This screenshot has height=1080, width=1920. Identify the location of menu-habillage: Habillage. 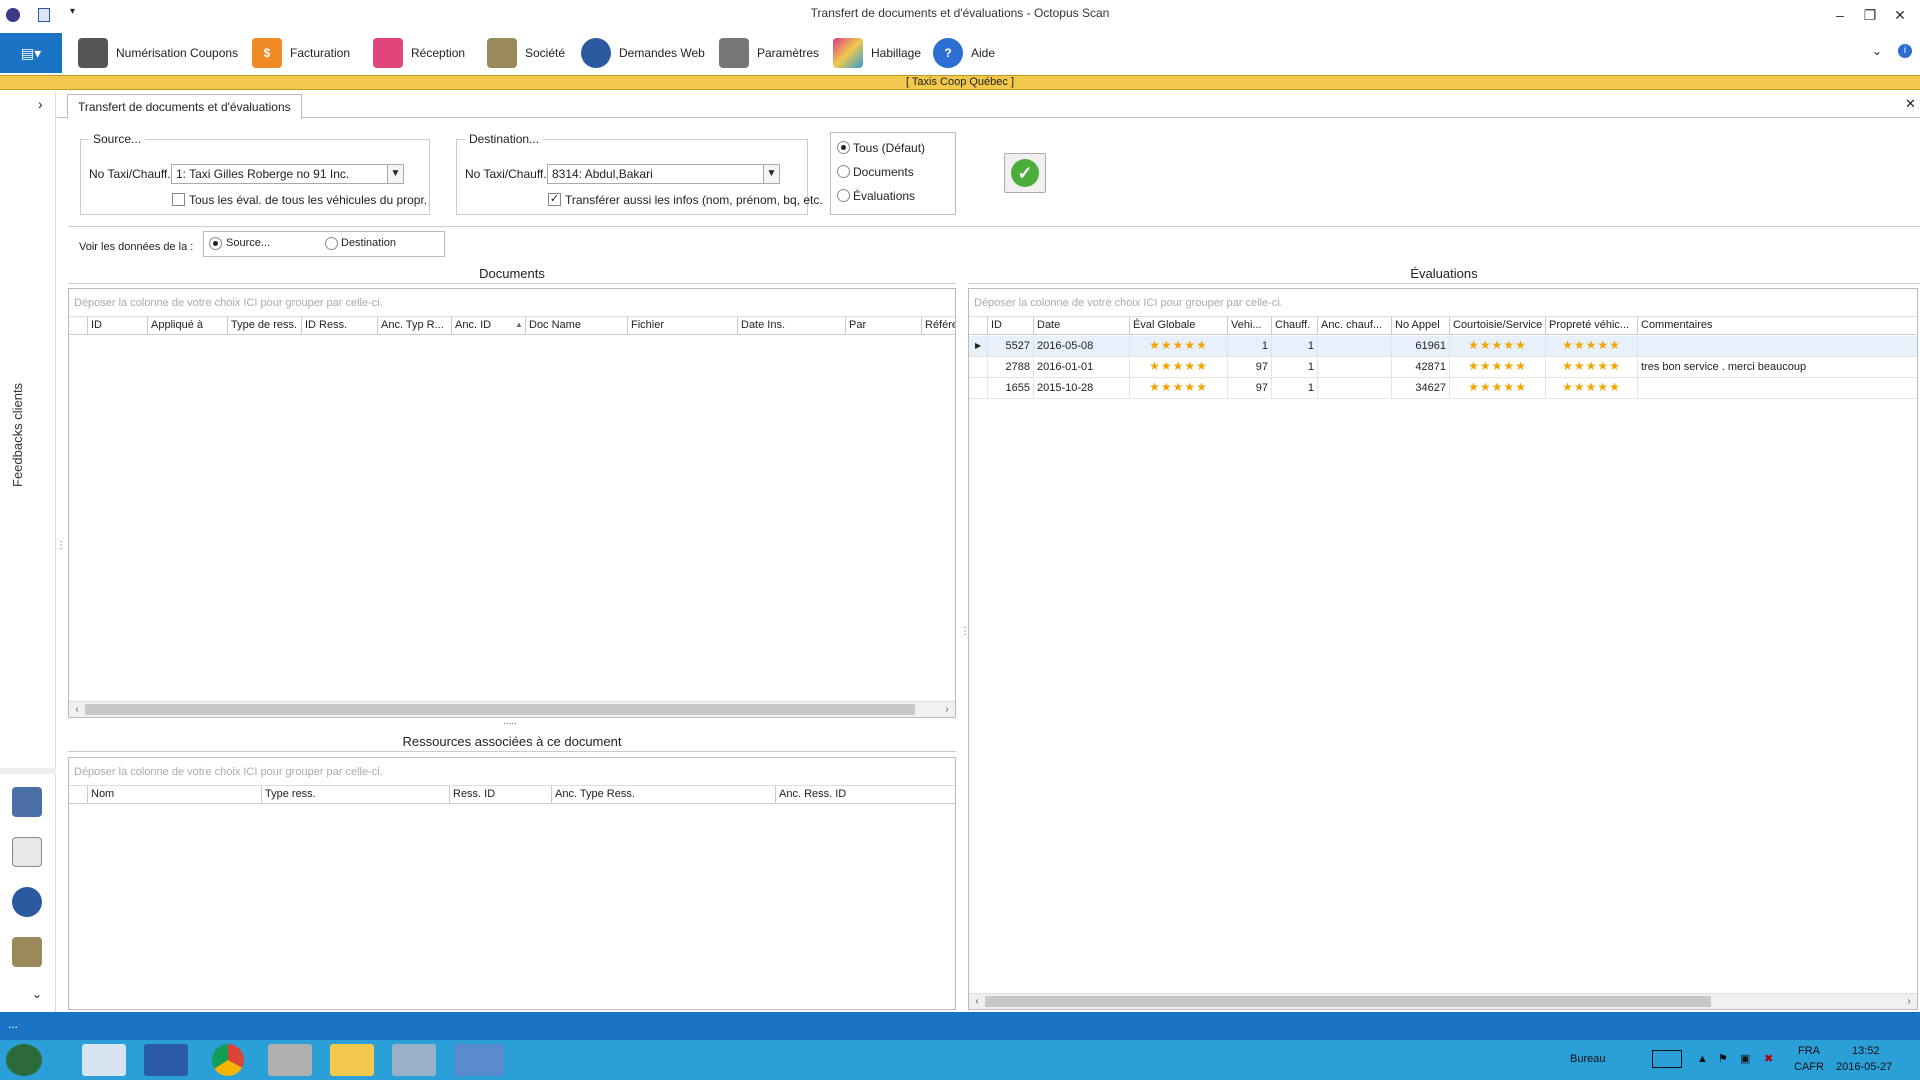
(877, 53).